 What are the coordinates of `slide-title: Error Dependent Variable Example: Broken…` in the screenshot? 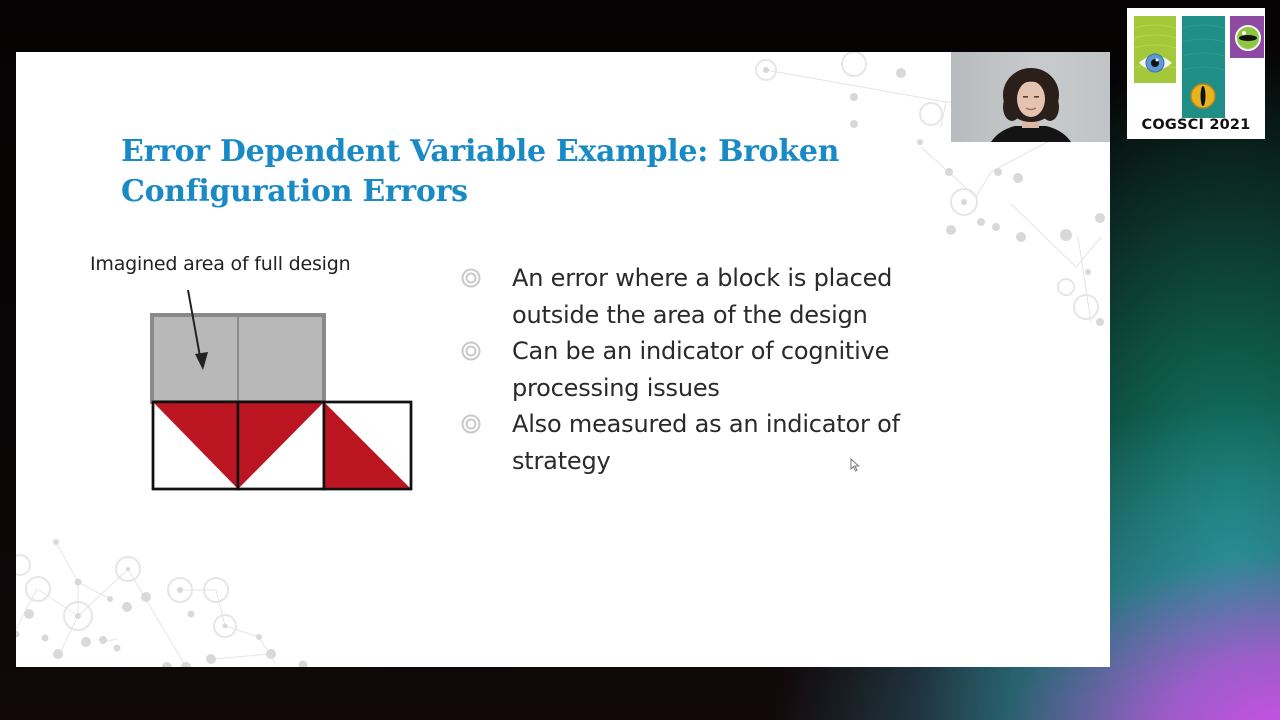 It's located at (480, 171).